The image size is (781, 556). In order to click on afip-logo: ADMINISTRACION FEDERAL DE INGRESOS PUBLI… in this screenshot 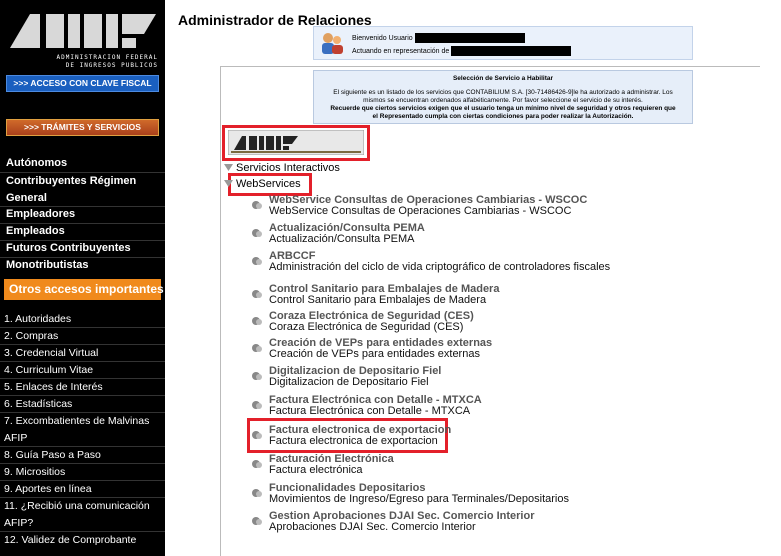, I will do `click(82, 39)`.